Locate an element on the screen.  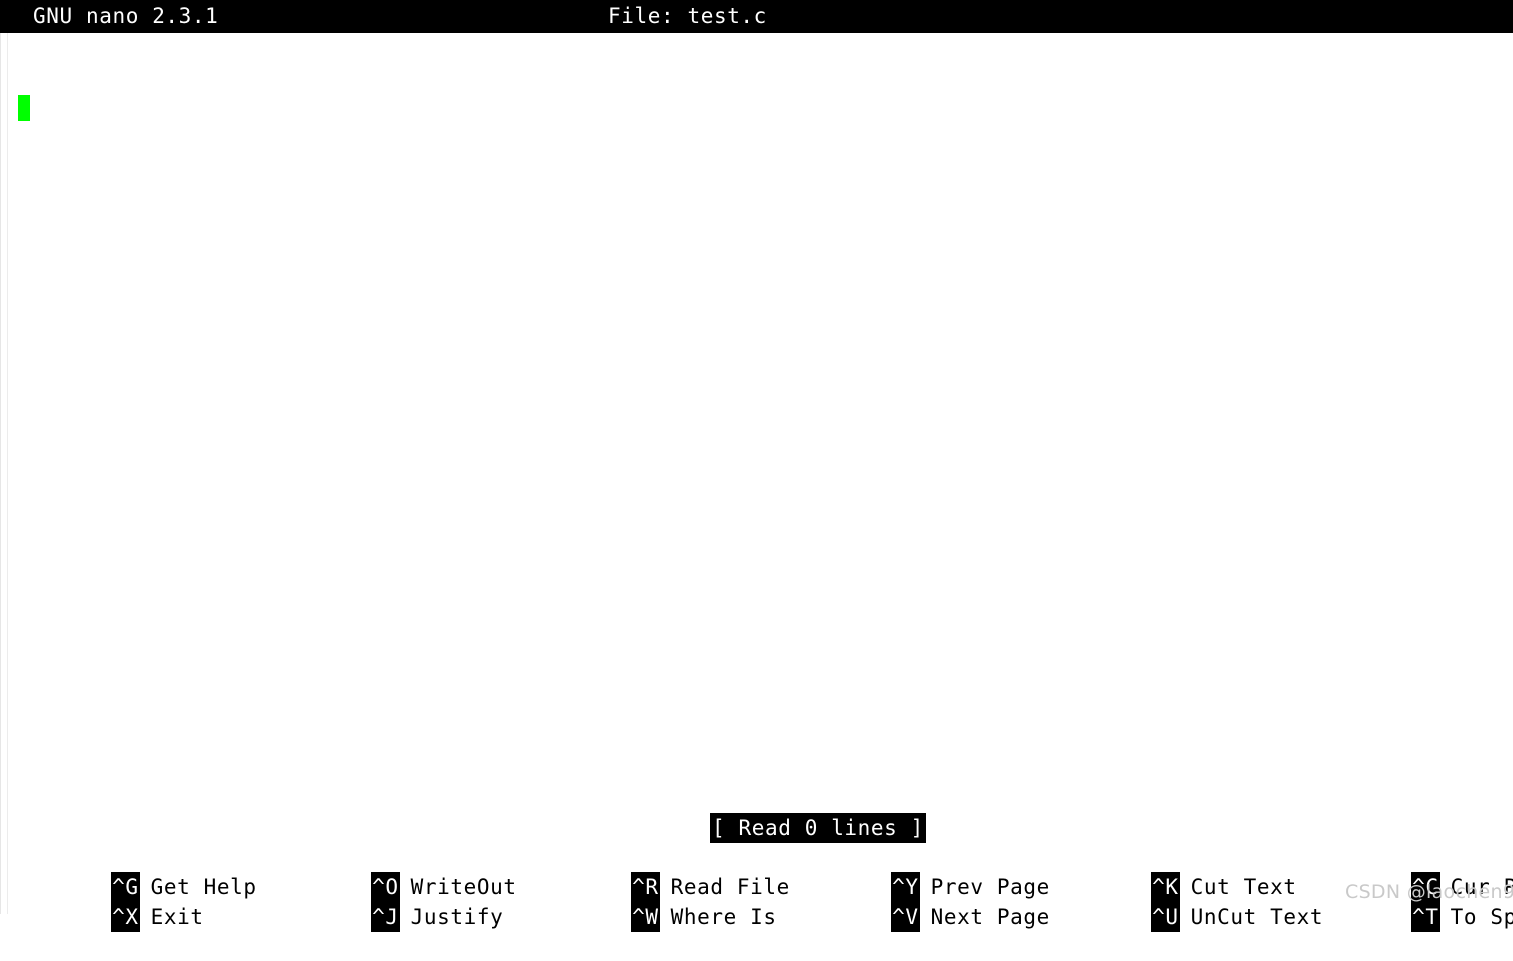
status-message: [ Read 0 lines ] is located at coordinates (818, 828).